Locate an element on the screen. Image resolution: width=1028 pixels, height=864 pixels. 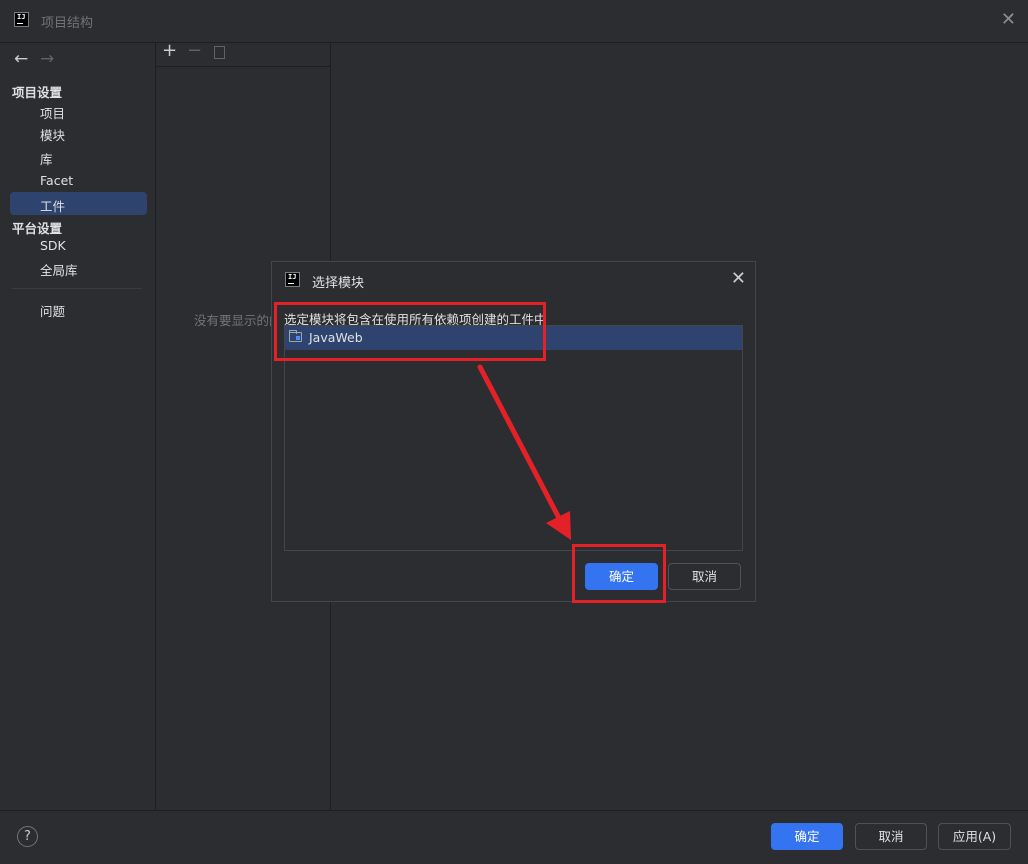
dialog-footer: ? 确定 取消 应用(A) is located at coordinates (514, 837).